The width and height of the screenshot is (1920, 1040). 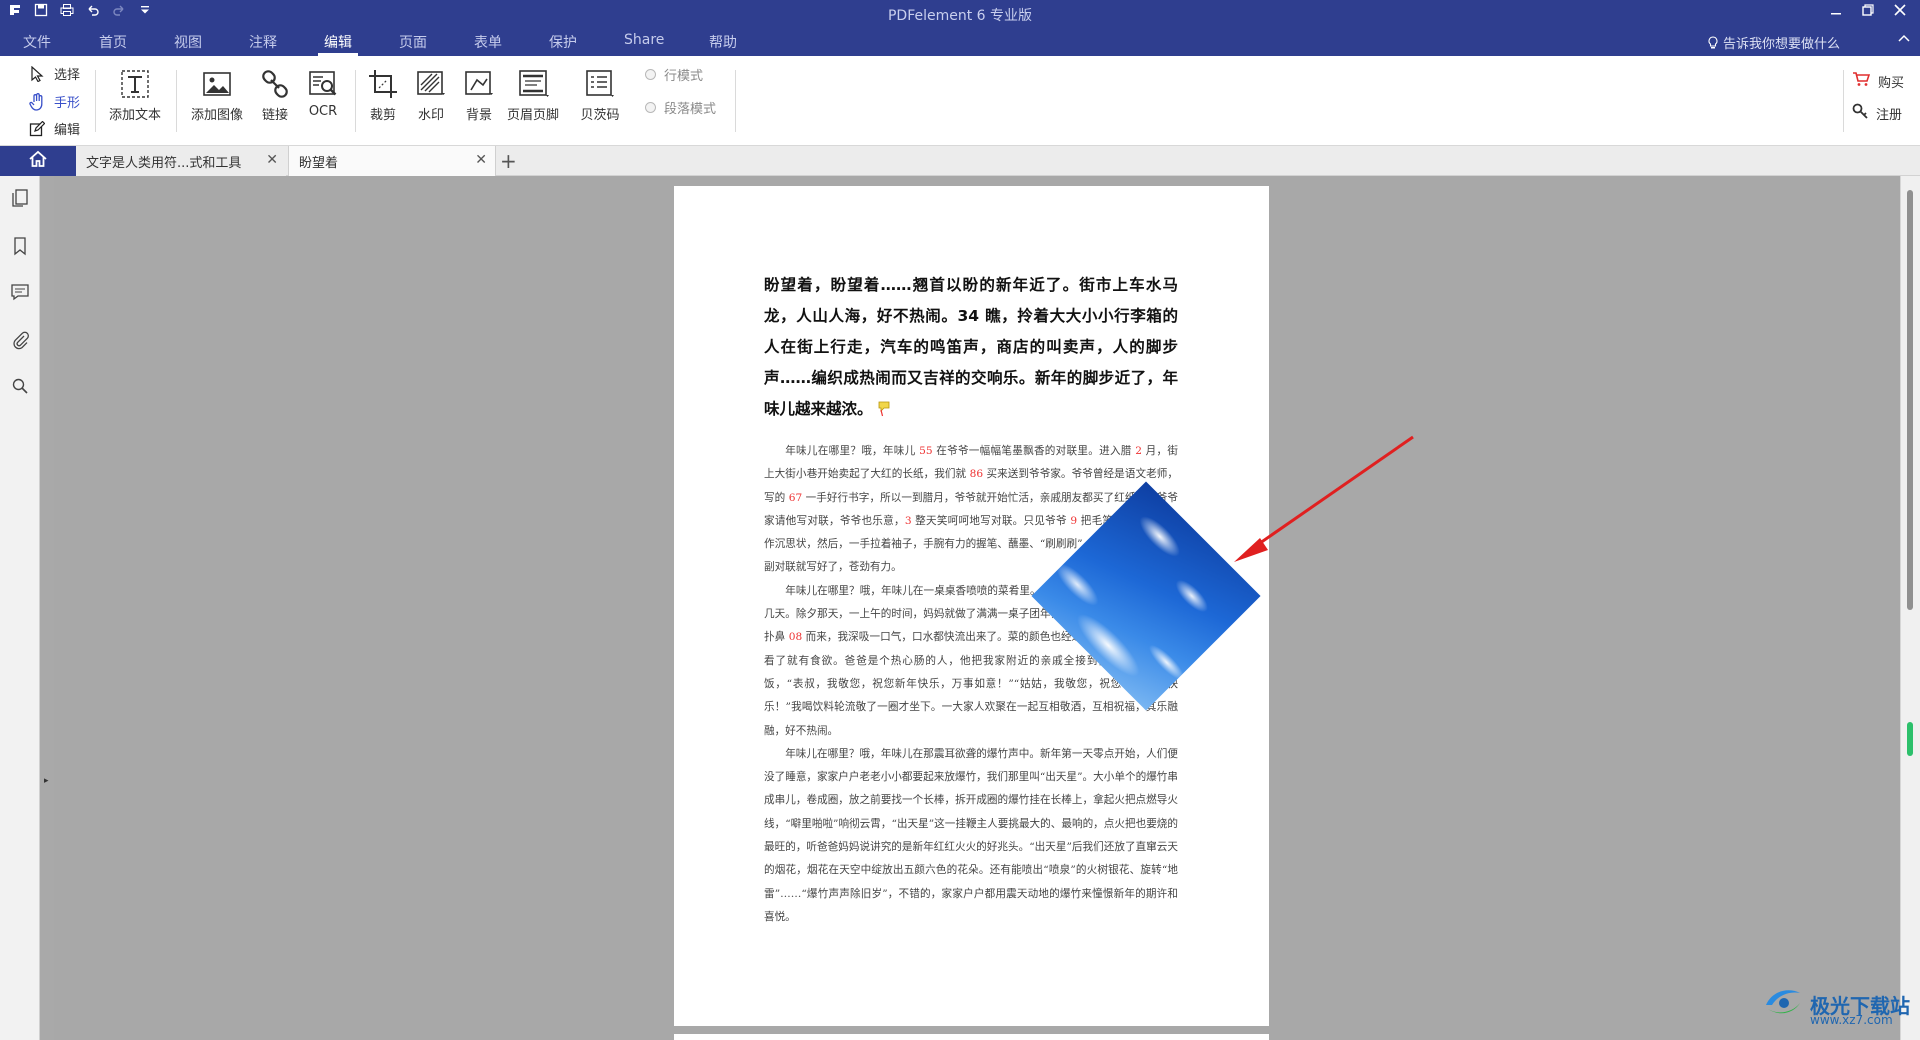 I want to click on link-icon, so click(x=275, y=84).